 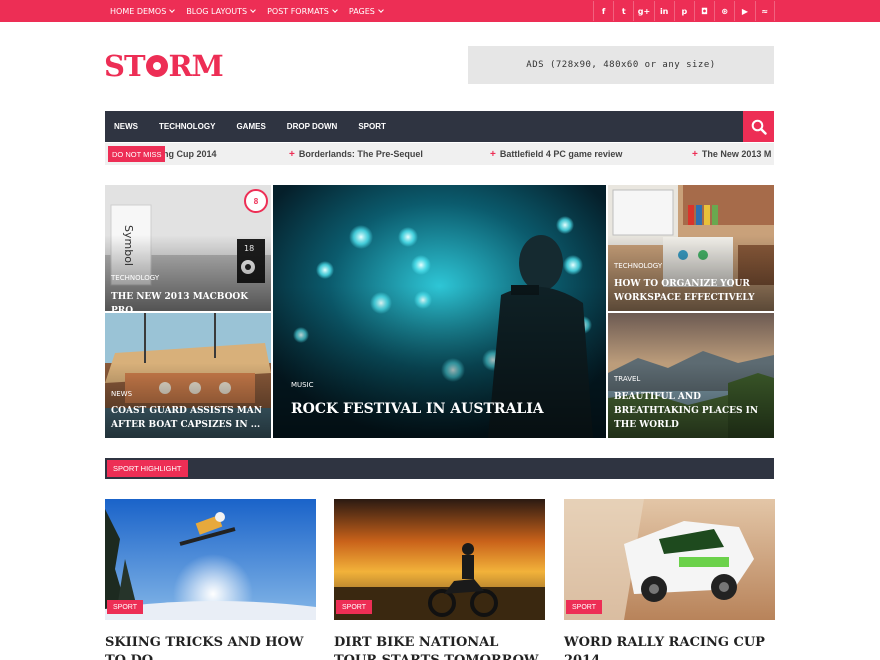 I want to click on youtube-icon: ▶, so click(x=744, y=11).